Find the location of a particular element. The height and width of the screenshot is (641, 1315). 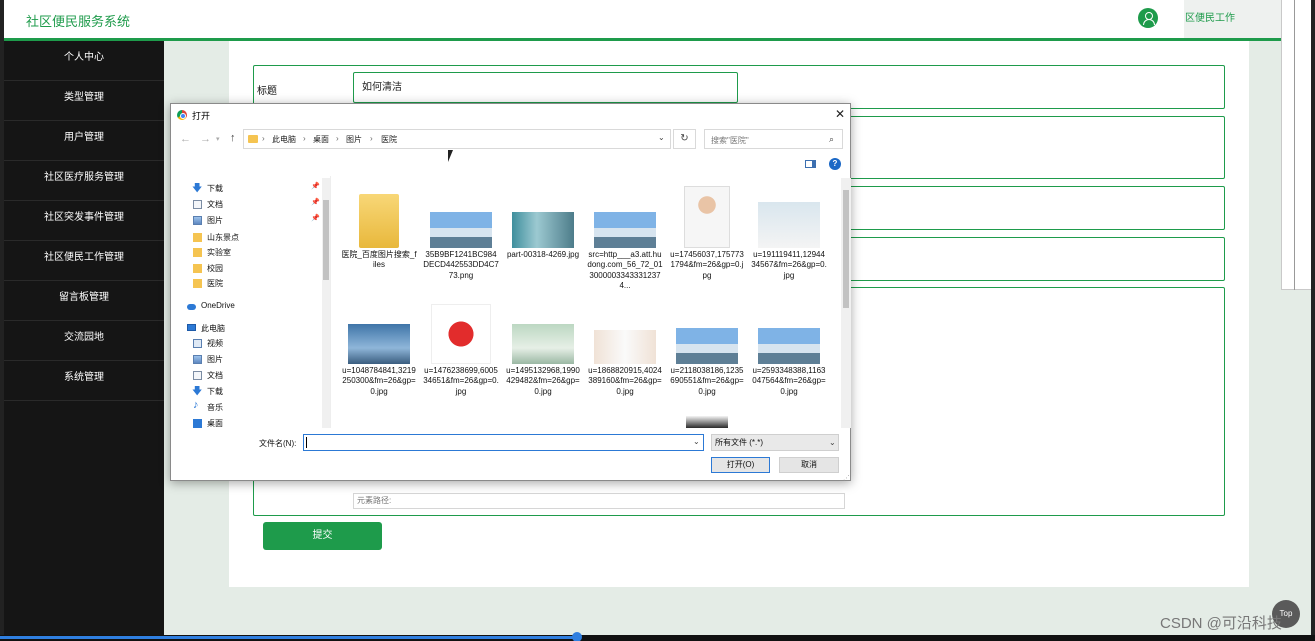

back-arrow-icon: ← is located at coordinates (185, 139).